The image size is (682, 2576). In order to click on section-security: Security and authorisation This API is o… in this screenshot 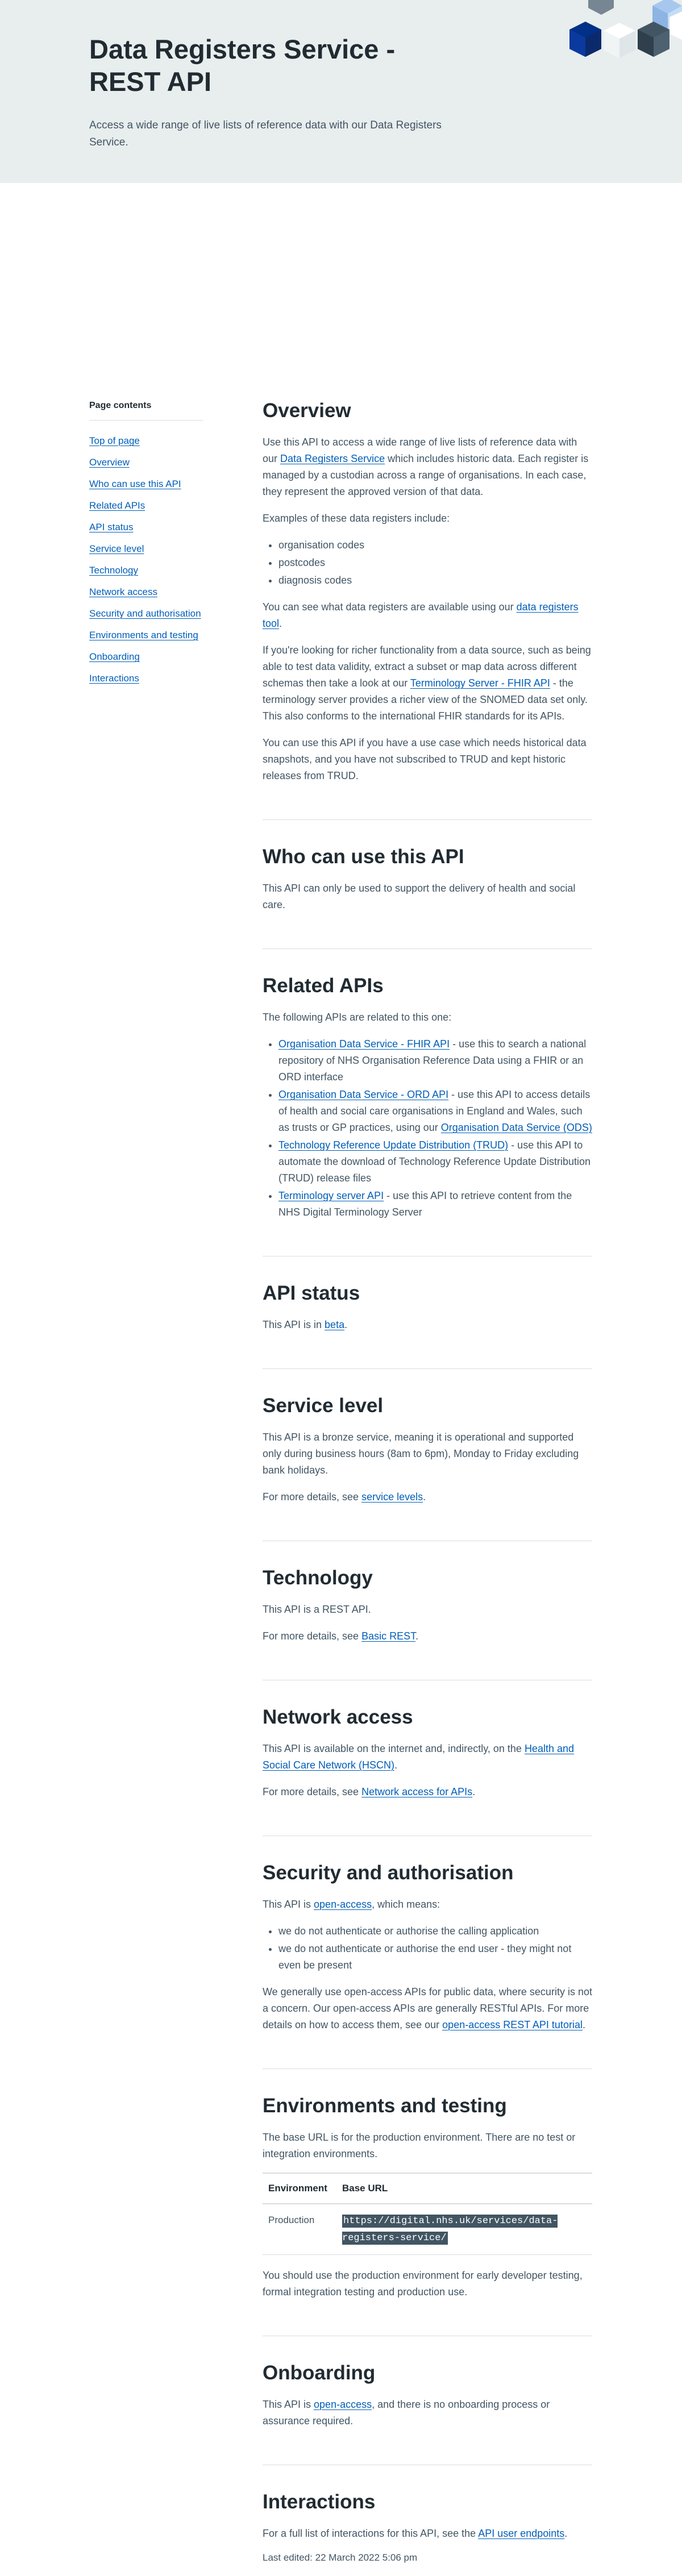, I will do `click(428, 1958)`.